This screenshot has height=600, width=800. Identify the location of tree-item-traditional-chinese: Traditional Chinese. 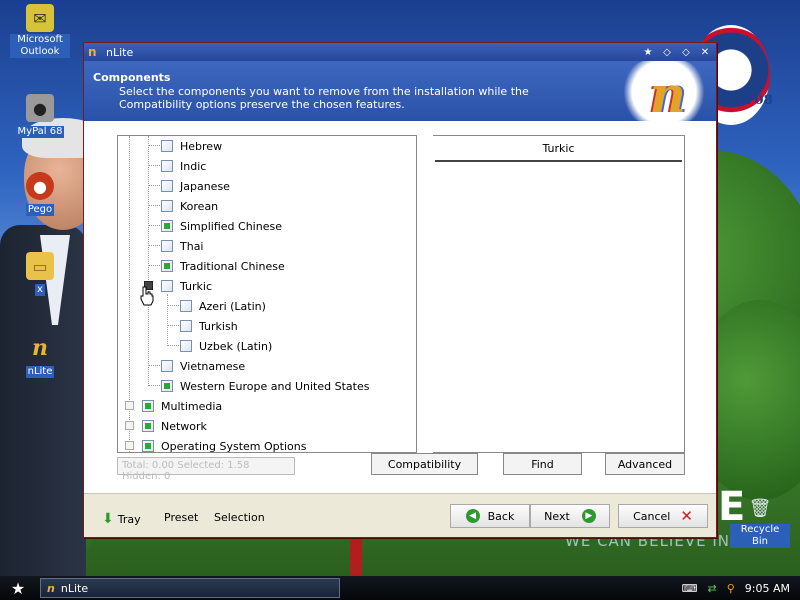
(216, 266).